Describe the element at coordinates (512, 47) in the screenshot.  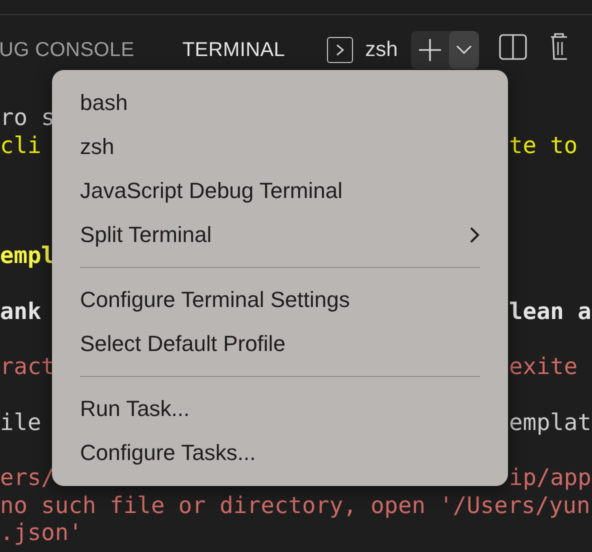
I see `split-terminal-icon` at that location.